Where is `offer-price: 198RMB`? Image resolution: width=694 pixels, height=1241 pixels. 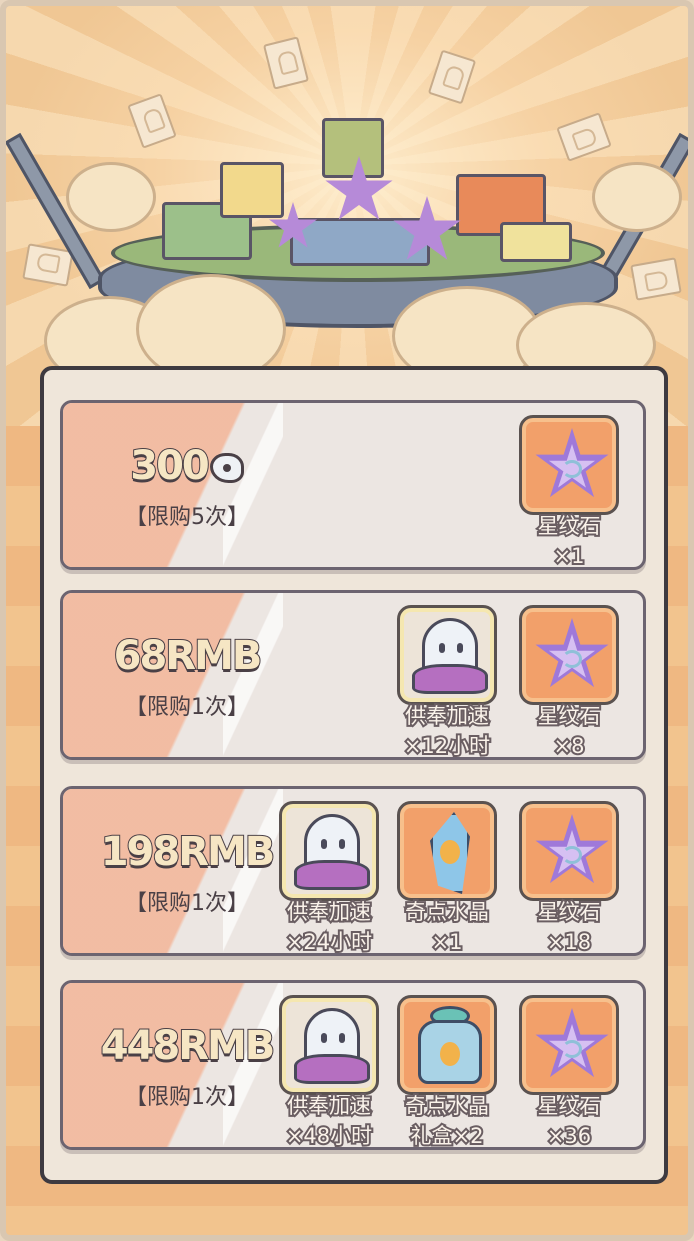
offer-price: 198RMB is located at coordinates (188, 852).